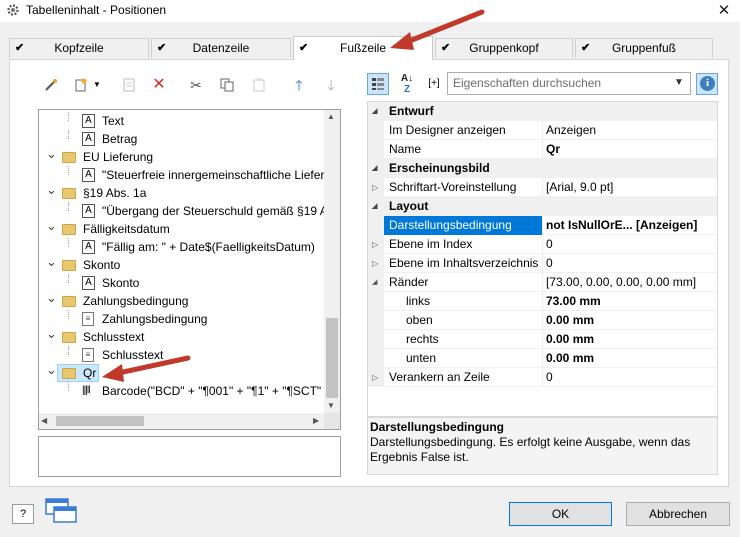 The height and width of the screenshot is (537, 740). Describe the element at coordinates (378, 84) in the screenshot. I see `categorized-view-button` at that location.